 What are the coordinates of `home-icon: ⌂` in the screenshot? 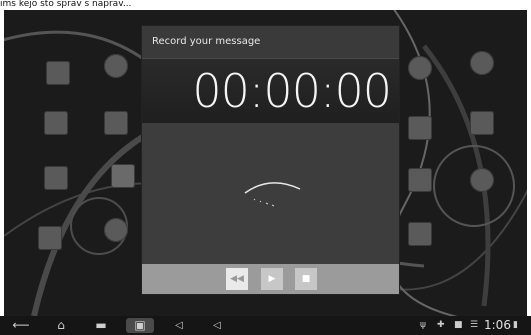 It's located at (61, 325).